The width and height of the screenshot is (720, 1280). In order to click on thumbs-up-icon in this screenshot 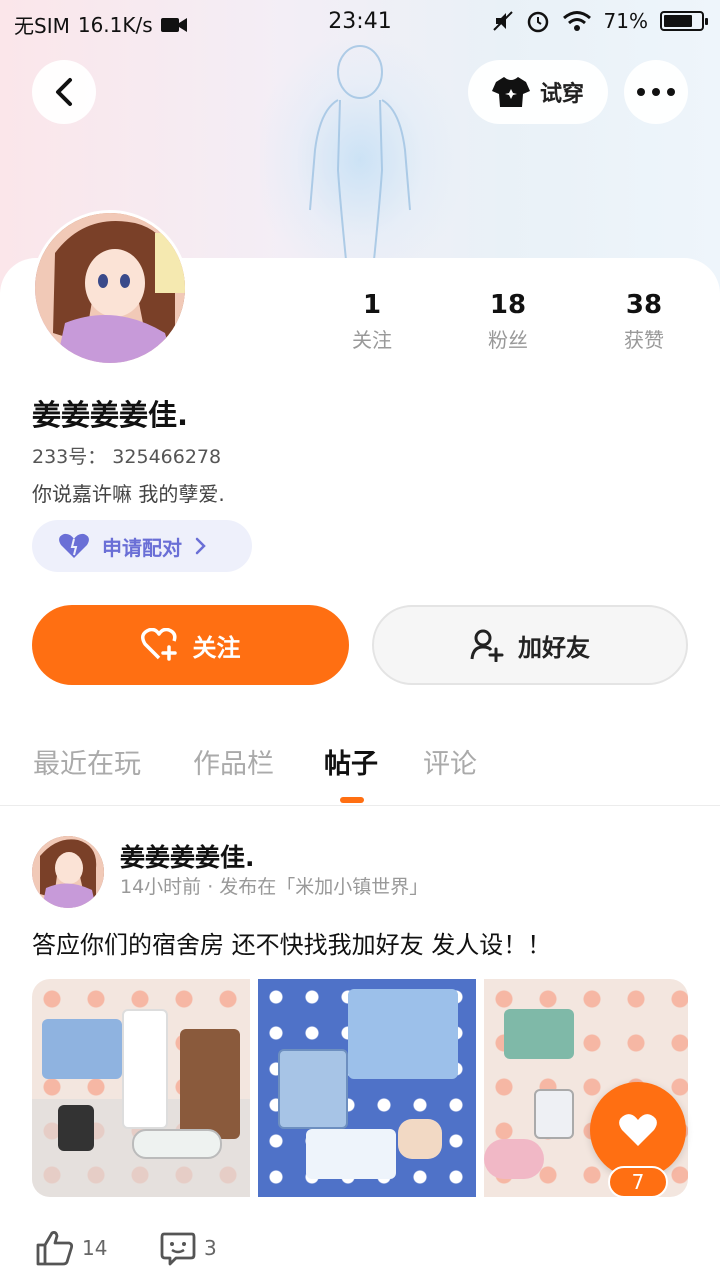, I will do `click(55, 1248)`.